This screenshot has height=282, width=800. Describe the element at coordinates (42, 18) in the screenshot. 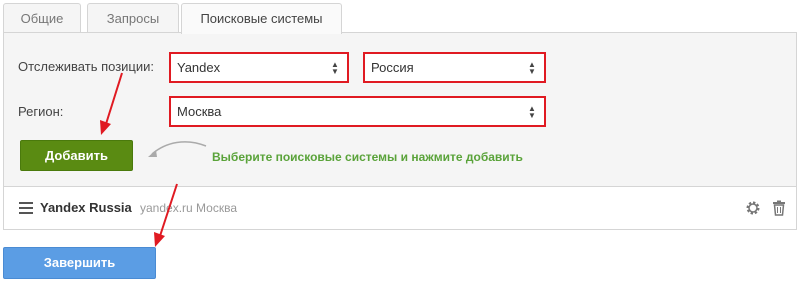

I see `tab-general: Общие` at that location.